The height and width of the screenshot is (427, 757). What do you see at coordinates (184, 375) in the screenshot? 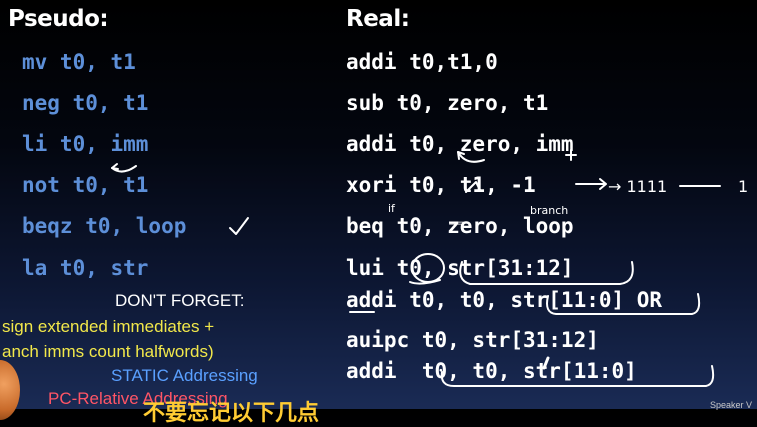
I see `static-addressing-note: STATIC Addressing` at bounding box center [184, 375].